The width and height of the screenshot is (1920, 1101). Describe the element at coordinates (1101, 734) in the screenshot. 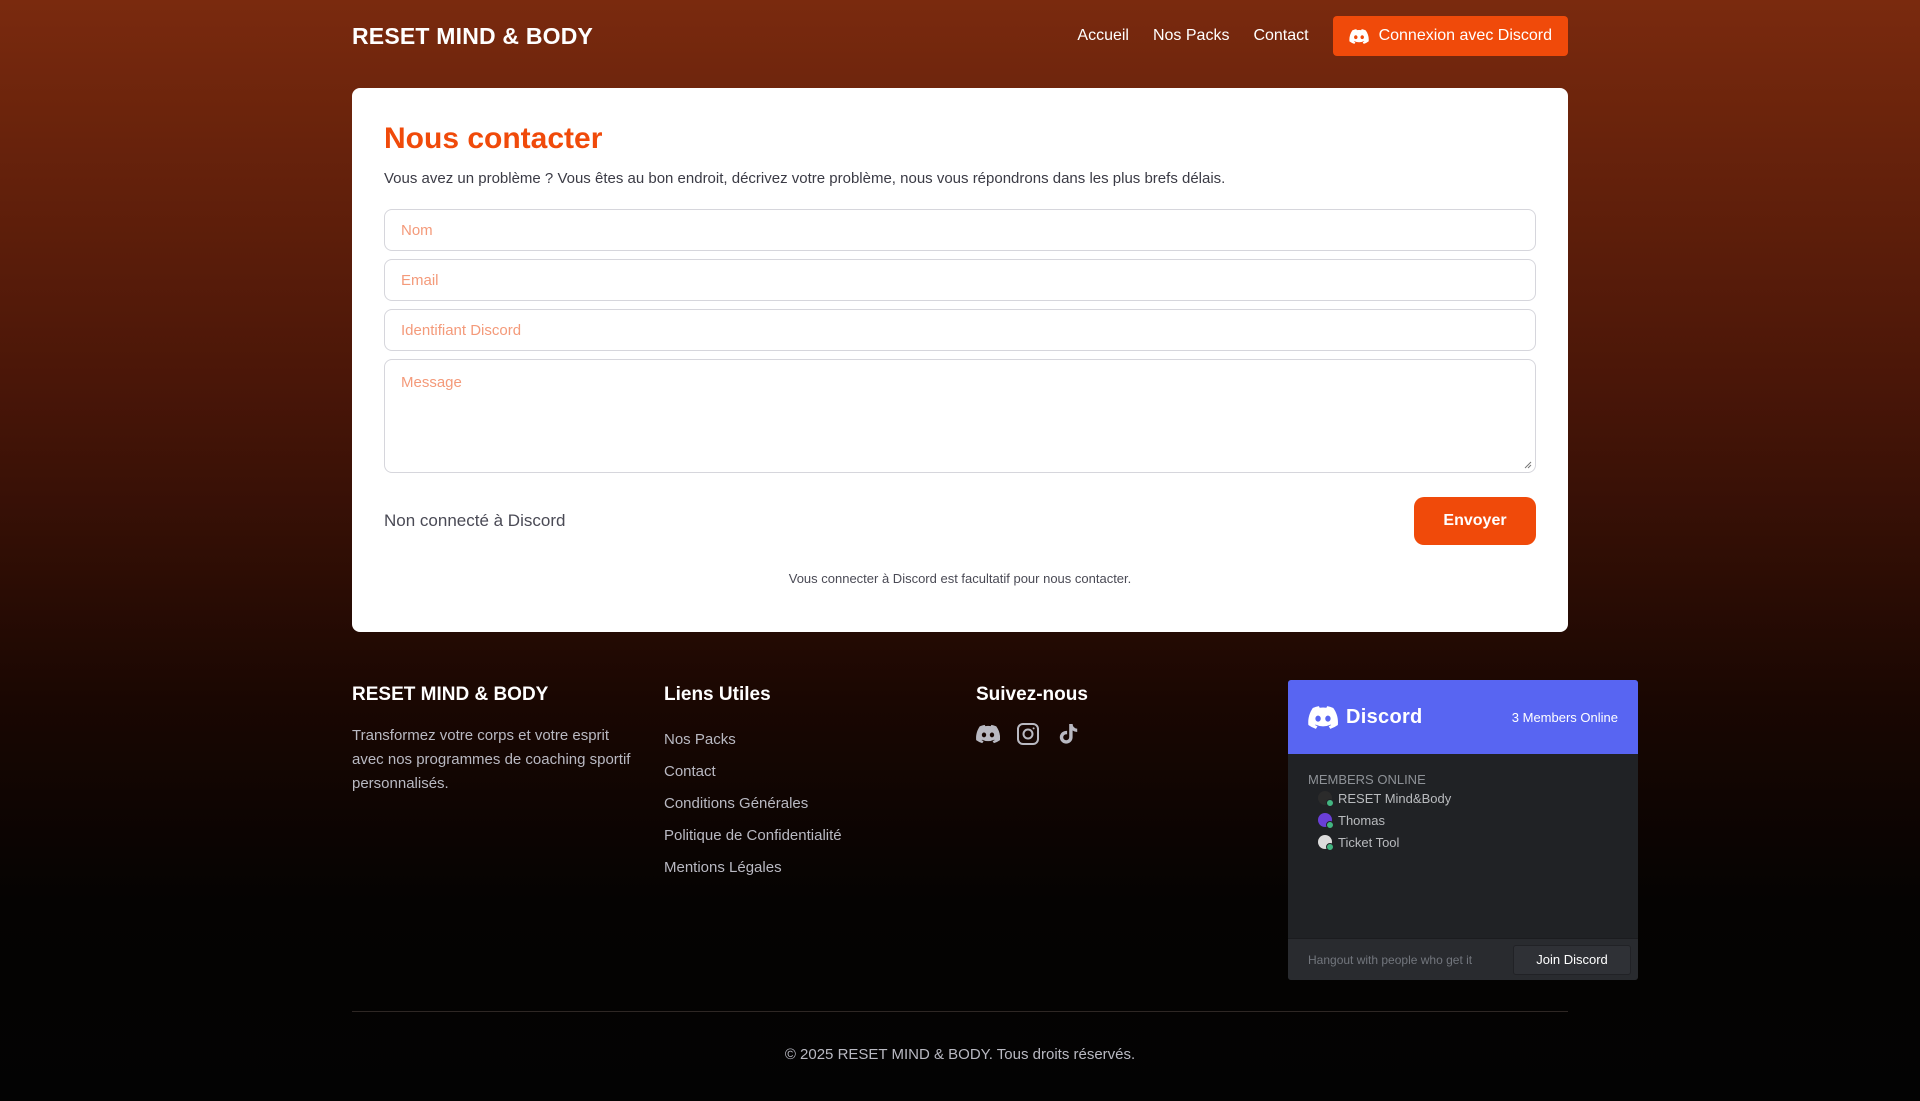

I see `social-links` at that location.